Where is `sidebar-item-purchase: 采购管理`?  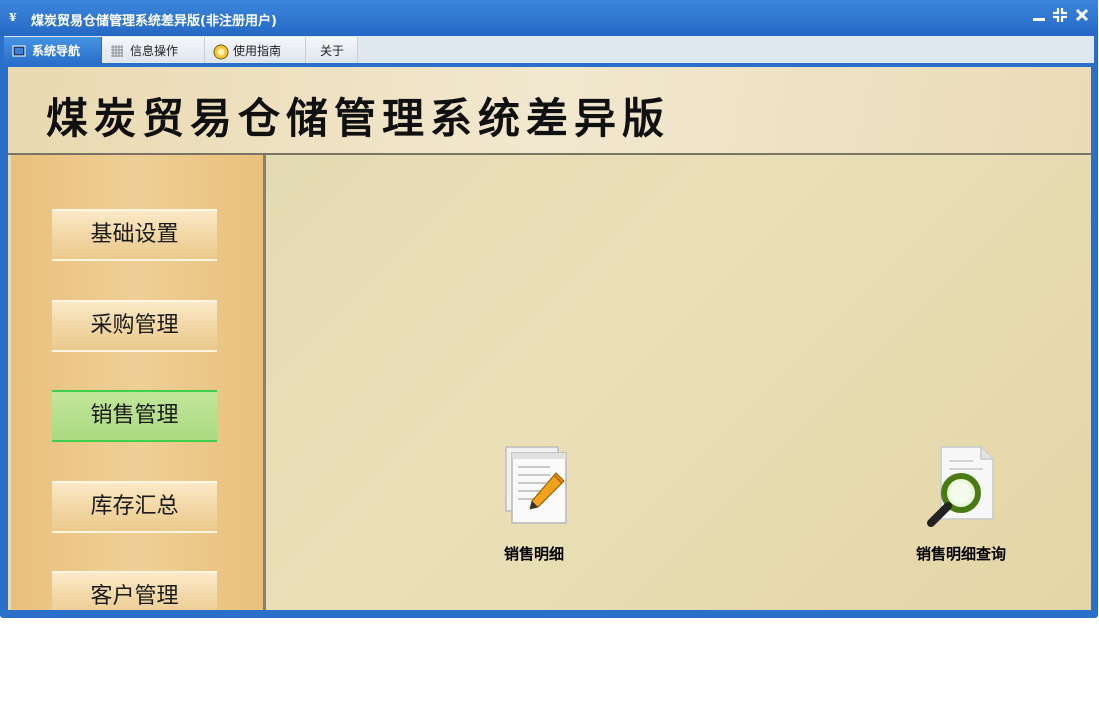
sidebar-item-purchase: 采购管理 is located at coordinates (134, 326).